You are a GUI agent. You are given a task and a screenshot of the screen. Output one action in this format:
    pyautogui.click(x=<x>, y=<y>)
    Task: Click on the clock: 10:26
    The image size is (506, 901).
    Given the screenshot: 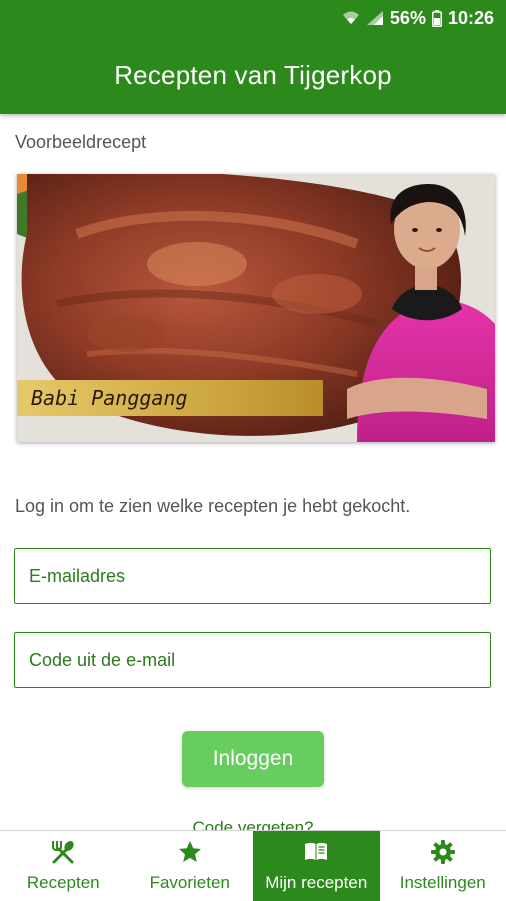 What is the action you would take?
    pyautogui.click(x=471, y=18)
    